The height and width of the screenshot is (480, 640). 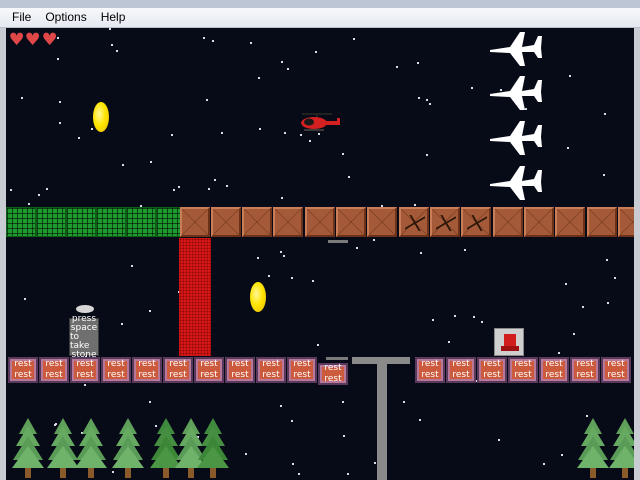 What do you see at coordinates (382, 422) in the screenshot?
I see `pole` at bounding box center [382, 422].